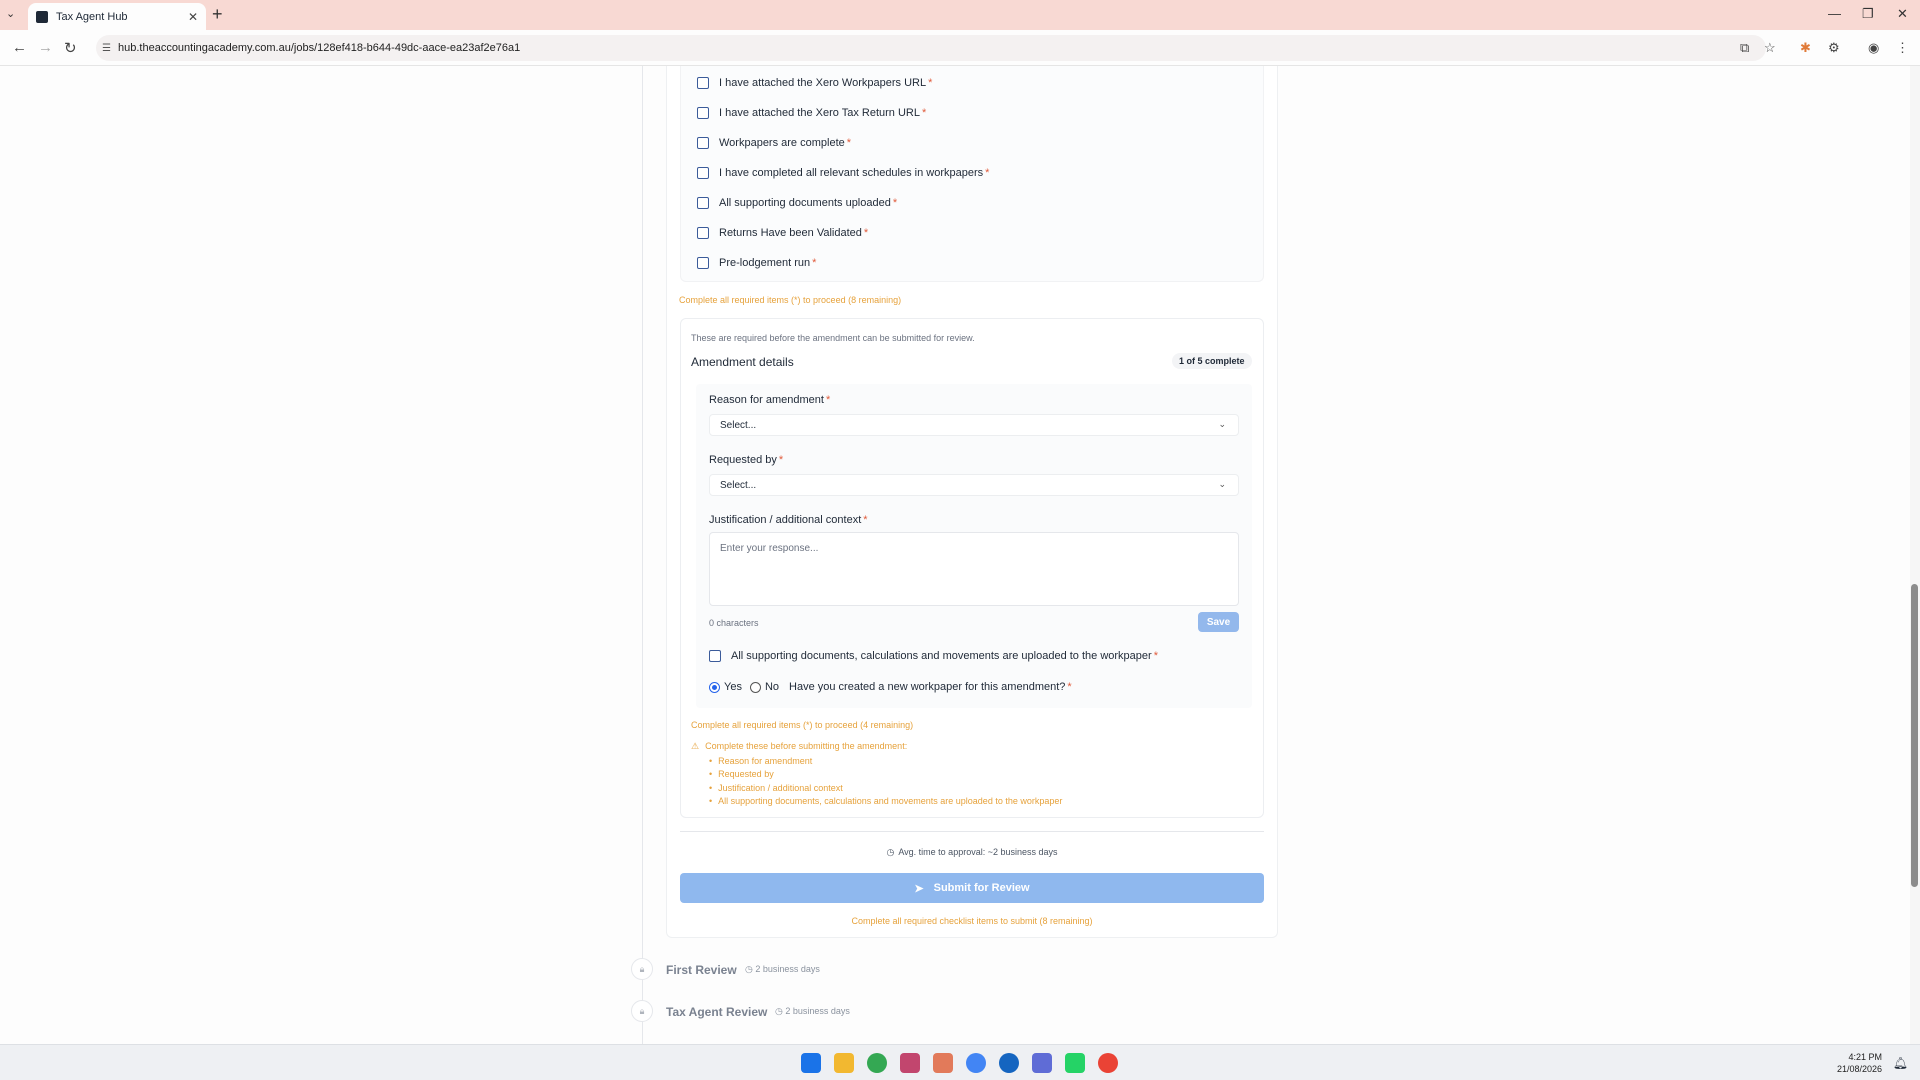  Describe the element at coordinates (774, 143) in the screenshot. I see `checklist-item: Workpapers are complete *` at that location.